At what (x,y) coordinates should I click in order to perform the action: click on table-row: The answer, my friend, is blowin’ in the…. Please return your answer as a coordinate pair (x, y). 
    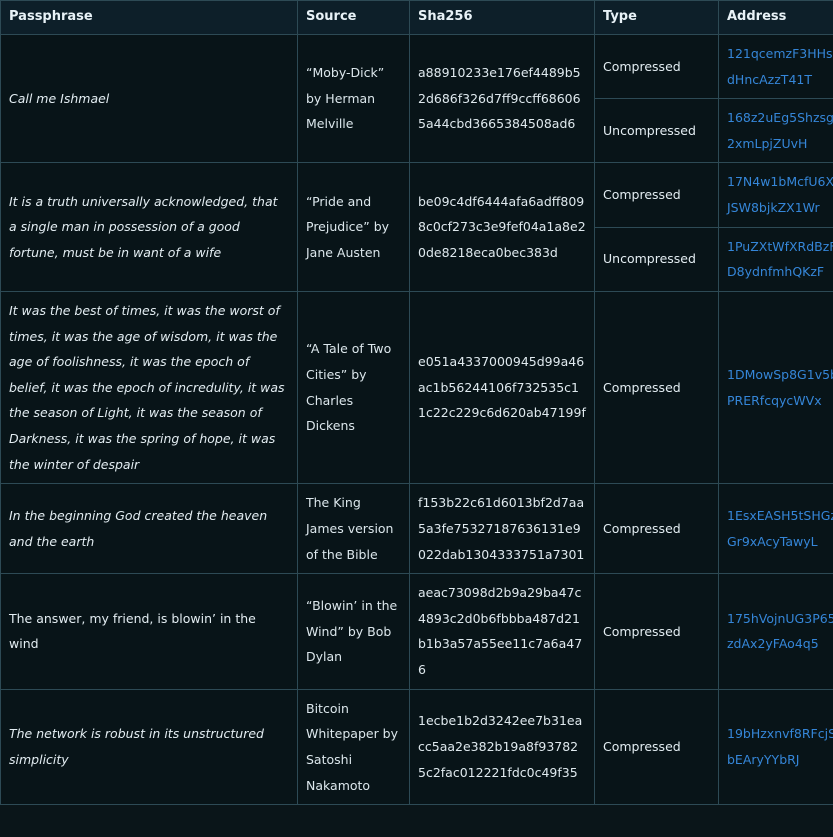
    Looking at the image, I should click on (416, 631).